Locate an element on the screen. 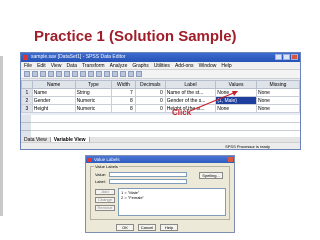 The width and height of the screenshot is (320, 240). help-button: Help is located at coordinates (169, 227).